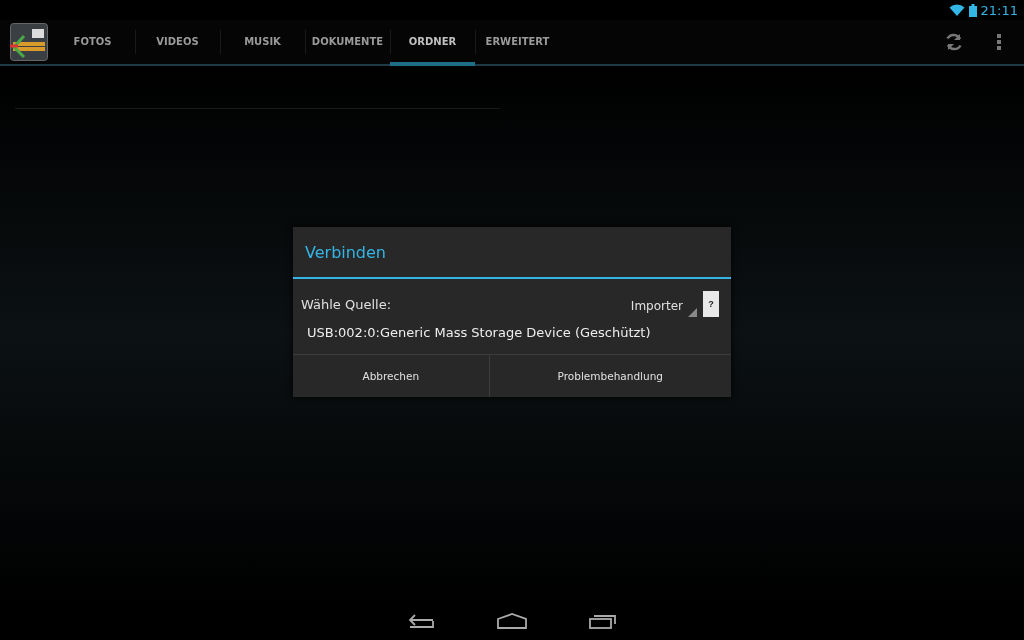 The image size is (1024, 640). Describe the element at coordinates (421, 621) in the screenshot. I see `back-icon` at that location.